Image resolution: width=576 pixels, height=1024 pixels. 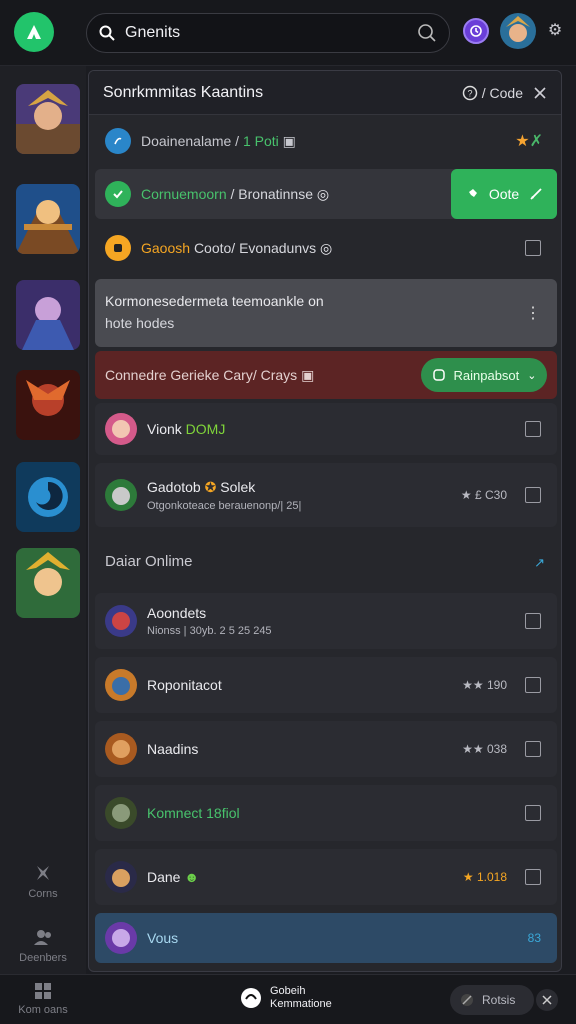 I want to click on row-name: Connedre Gerieke Cary/ Crays ▣, so click(x=210, y=374).